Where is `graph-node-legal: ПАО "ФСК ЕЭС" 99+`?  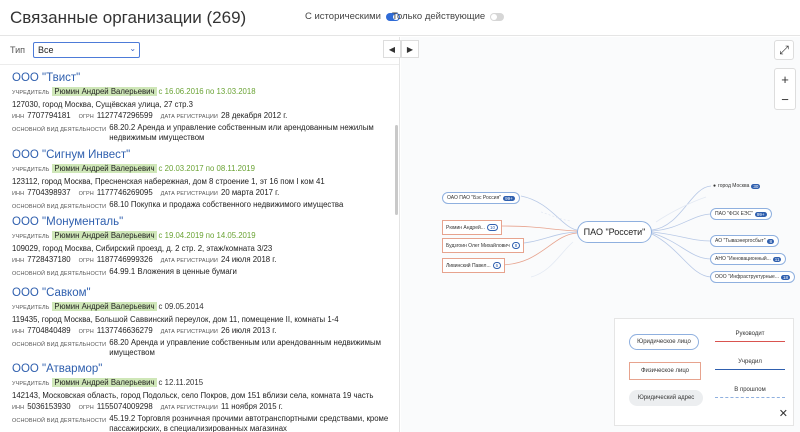
graph-node-legal: ПАО "ФСК ЕЭС" 99+ is located at coordinates (741, 214).